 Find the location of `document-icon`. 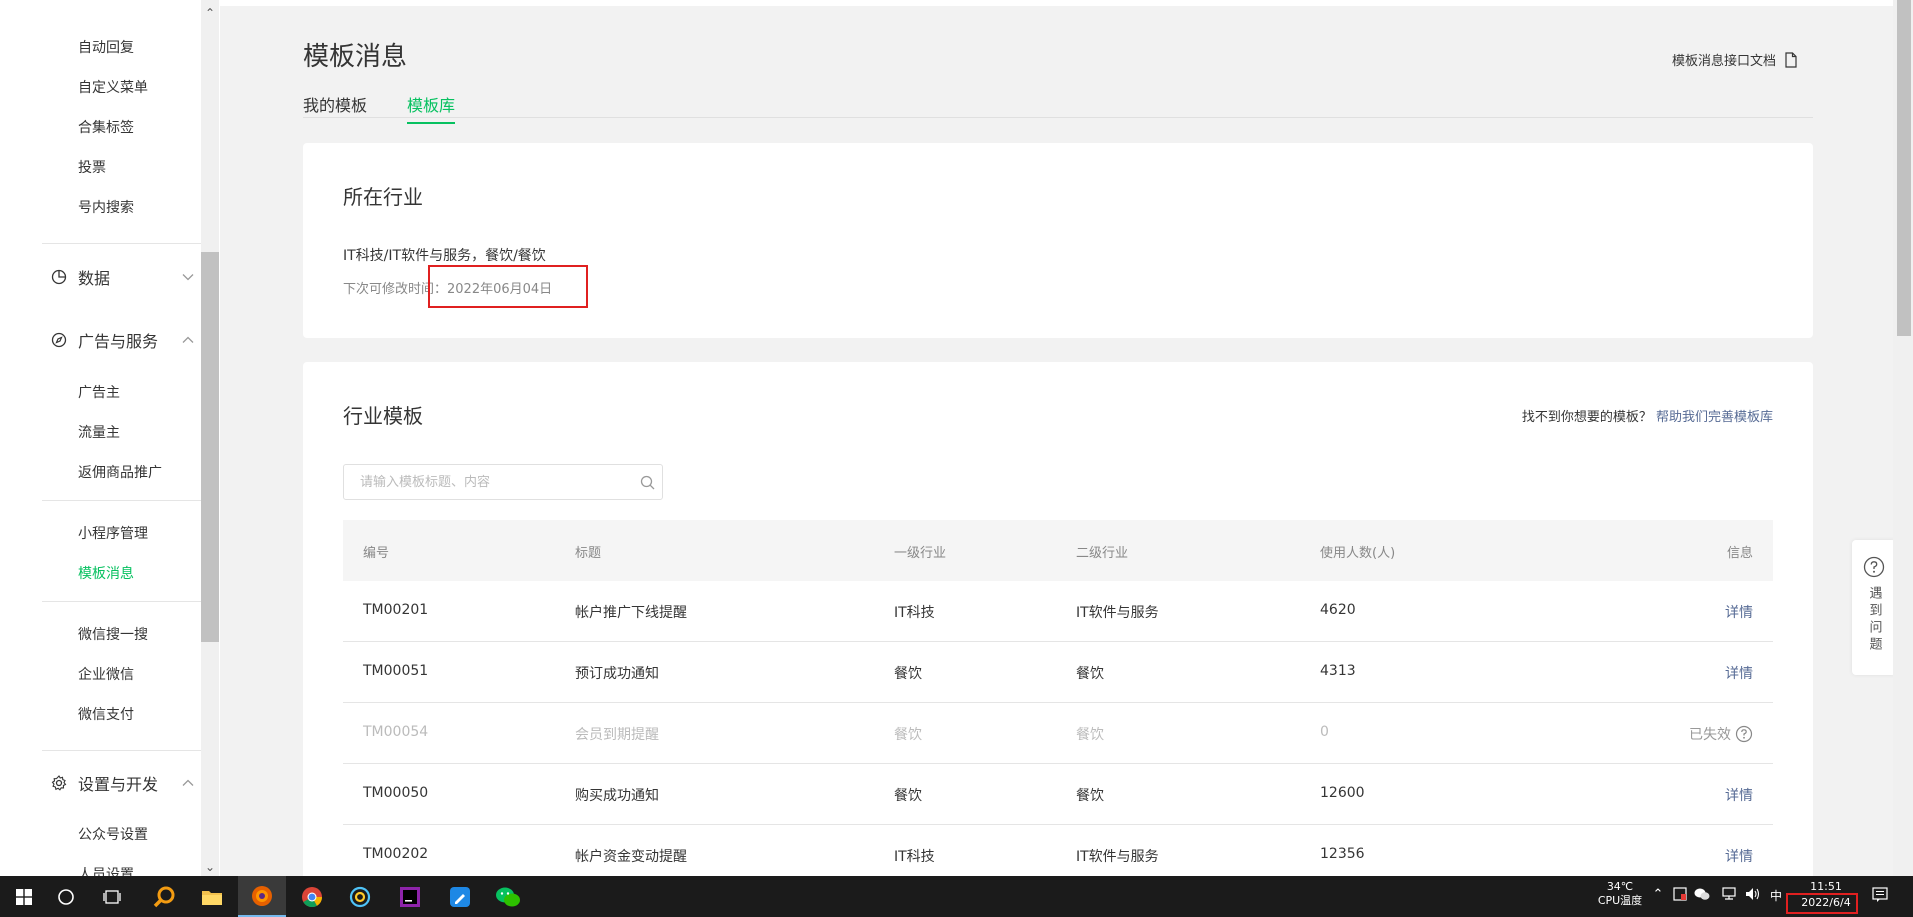

document-icon is located at coordinates (1791, 59).